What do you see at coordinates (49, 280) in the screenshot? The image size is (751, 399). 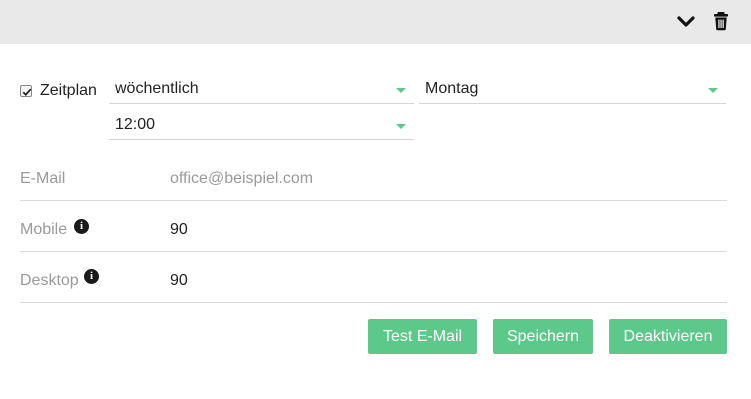 I see `desktop-label: Desktop` at bounding box center [49, 280].